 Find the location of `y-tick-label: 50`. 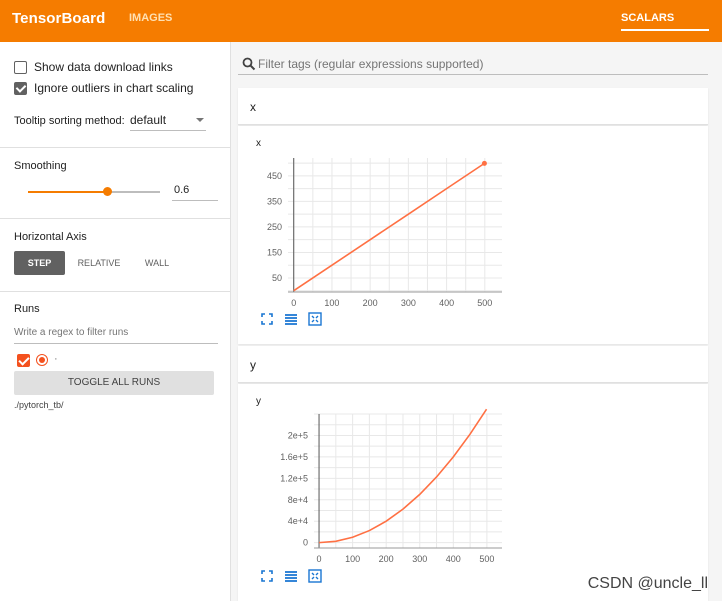

y-tick-label: 50 is located at coordinates (277, 278).